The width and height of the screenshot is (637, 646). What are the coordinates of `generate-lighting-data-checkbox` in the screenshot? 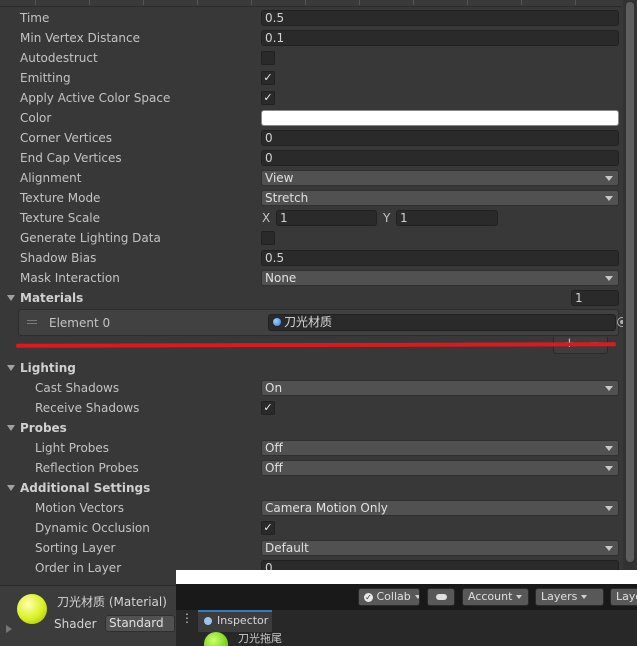 It's located at (268, 238).